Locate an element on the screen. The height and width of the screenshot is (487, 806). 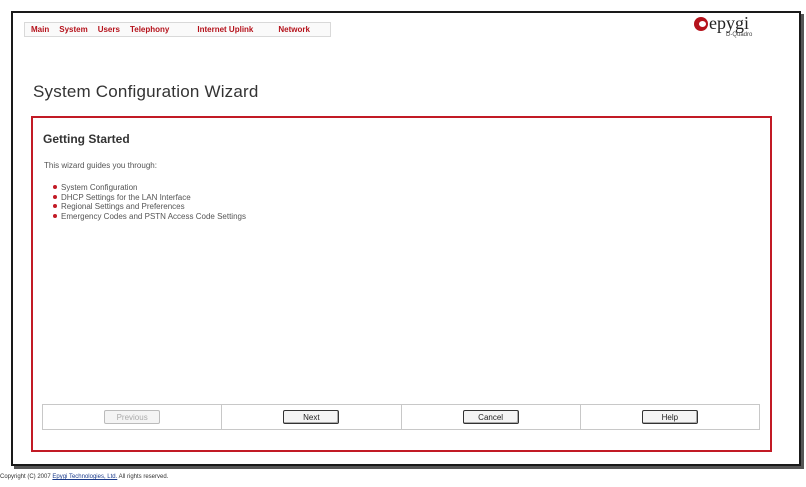
list-item: System Configuration is located at coordinates (149, 188).